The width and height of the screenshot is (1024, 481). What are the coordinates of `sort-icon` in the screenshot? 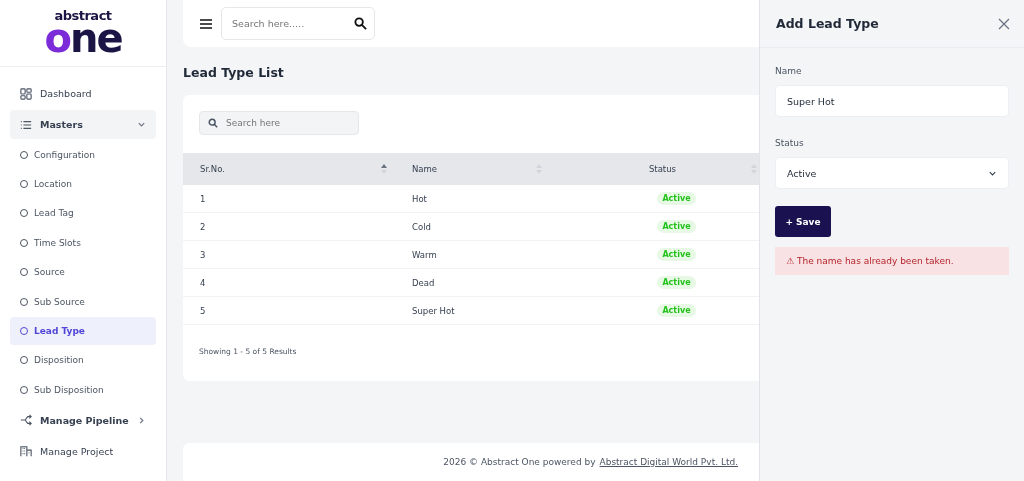 It's located at (384, 169).